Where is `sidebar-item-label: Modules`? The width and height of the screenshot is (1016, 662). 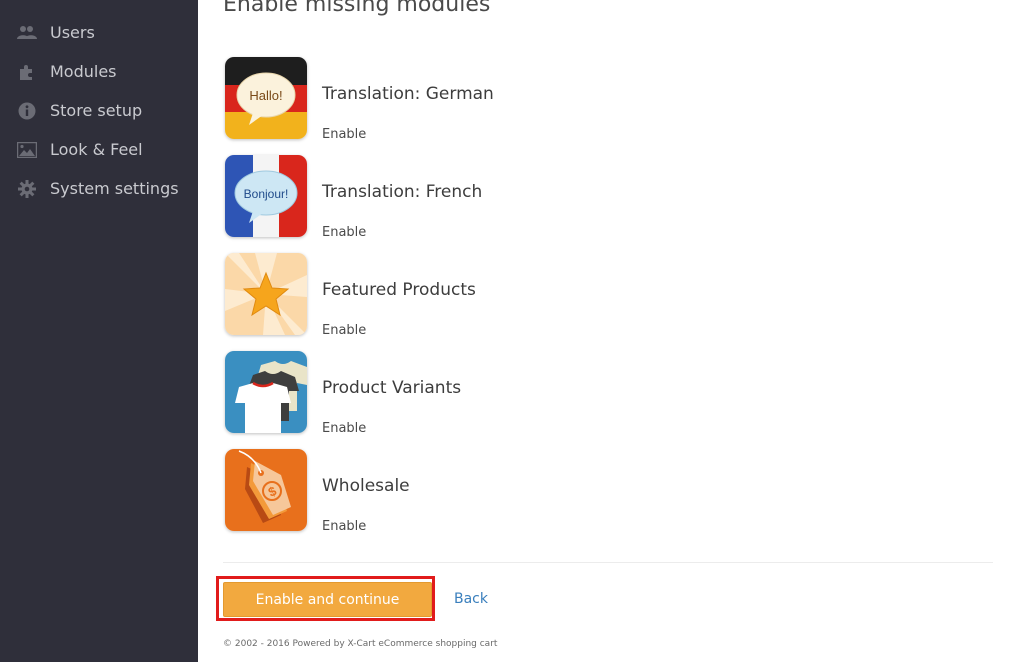 sidebar-item-label: Modules is located at coordinates (83, 71).